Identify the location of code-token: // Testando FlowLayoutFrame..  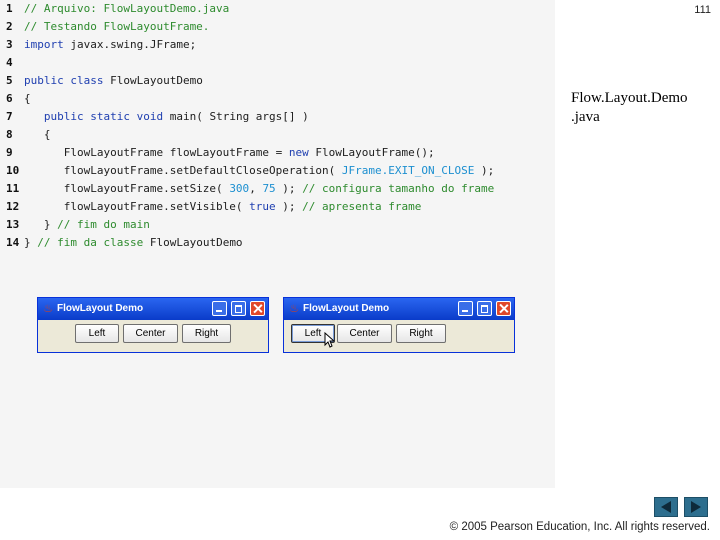
(117, 26).